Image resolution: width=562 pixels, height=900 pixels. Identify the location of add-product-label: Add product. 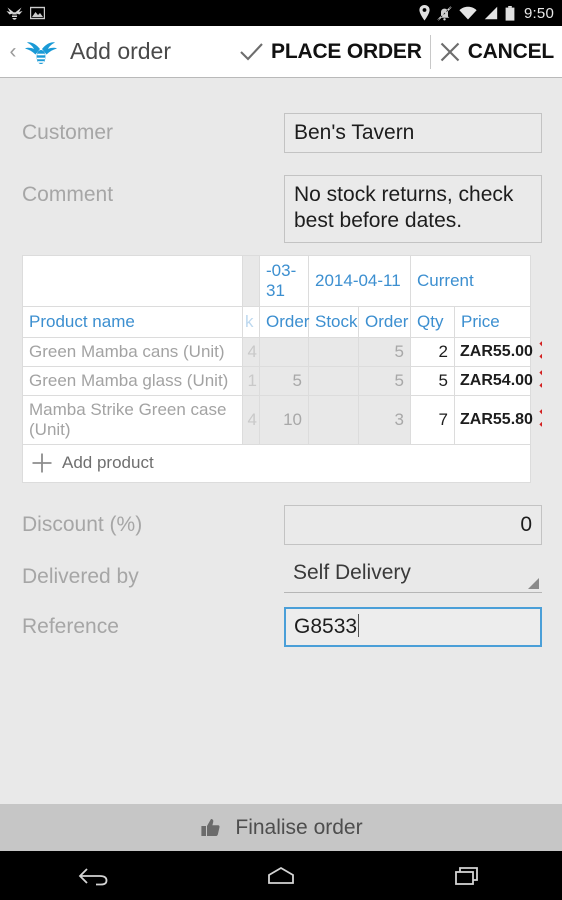
(108, 462).